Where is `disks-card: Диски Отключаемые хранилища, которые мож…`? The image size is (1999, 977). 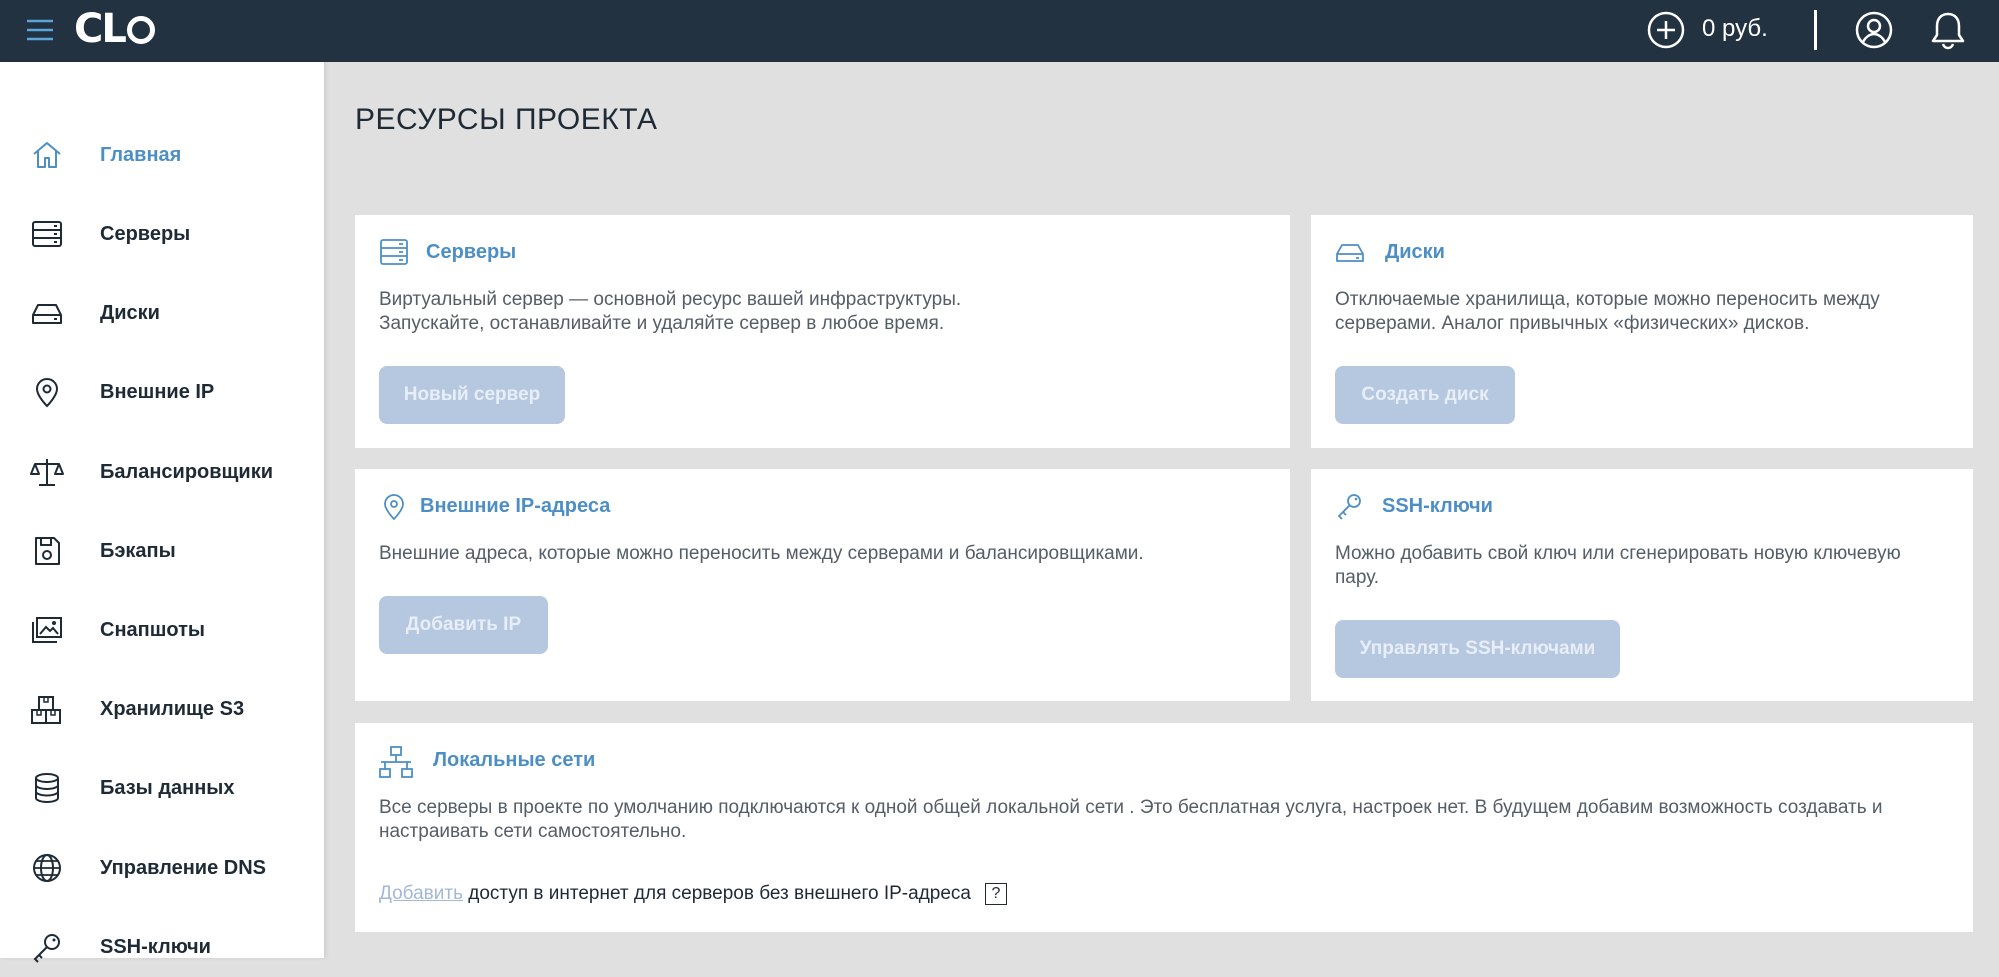 disks-card: Диски Отключаемые хранилища, которые мож… is located at coordinates (1642, 331).